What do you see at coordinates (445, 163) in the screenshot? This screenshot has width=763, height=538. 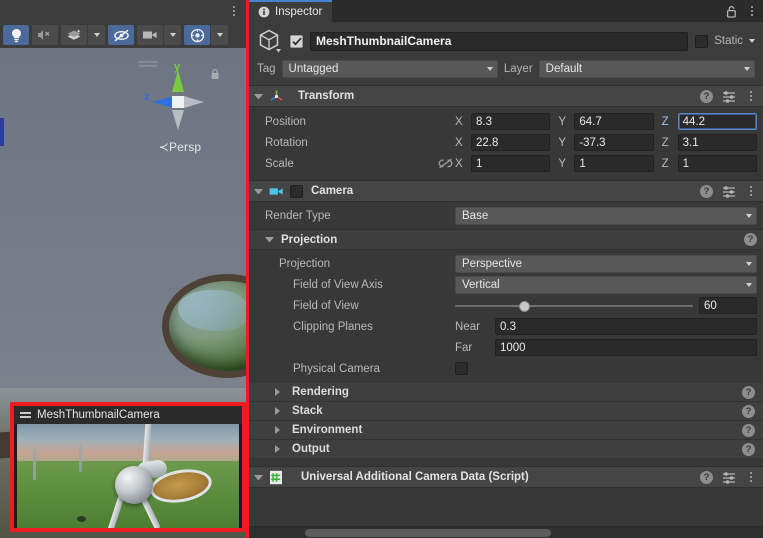 I see `constrain-proportions-off-icon` at bounding box center [445, 163].